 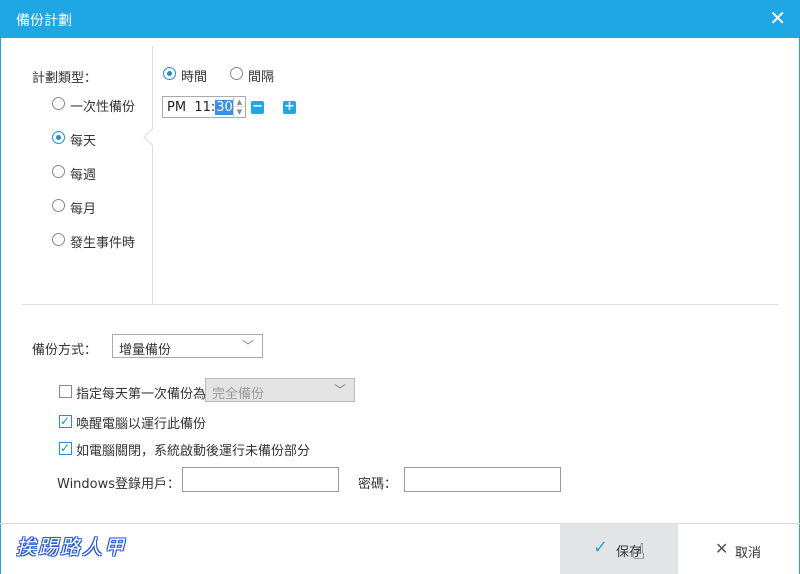 What do you see at coordinates (260, 479) in the screenshot?
I see `windows-user-input` at bounding box center [260, 479].